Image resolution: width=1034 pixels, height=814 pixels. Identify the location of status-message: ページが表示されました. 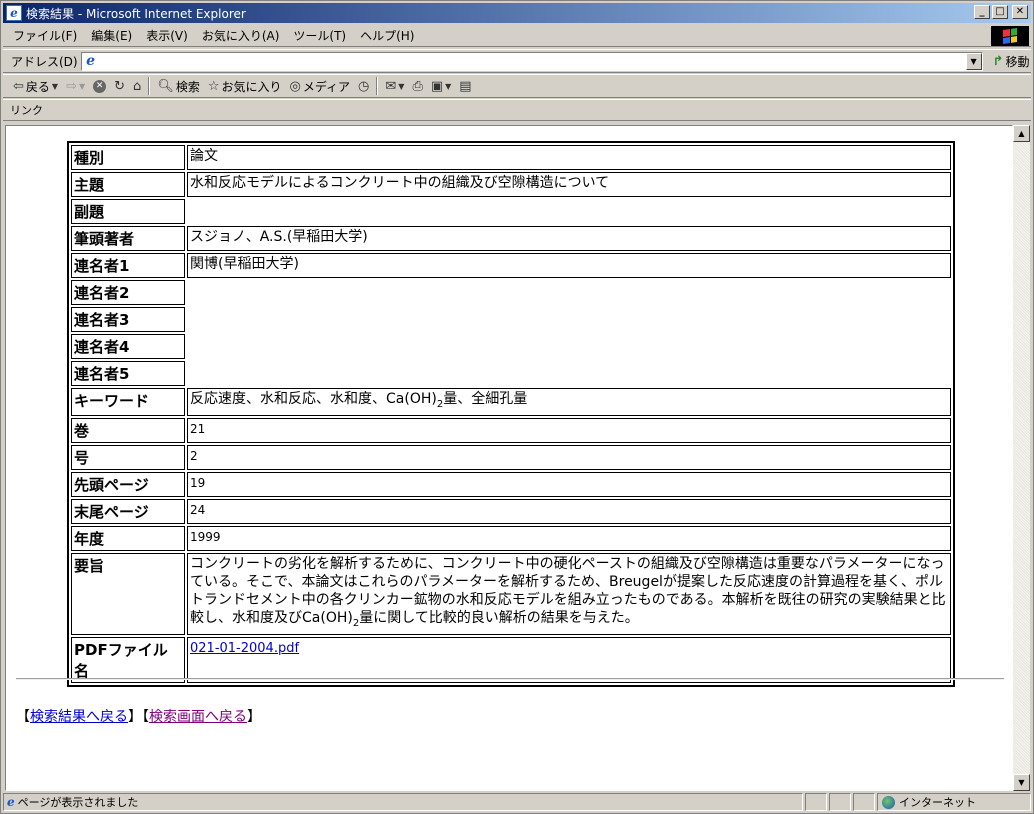
(78, 802).